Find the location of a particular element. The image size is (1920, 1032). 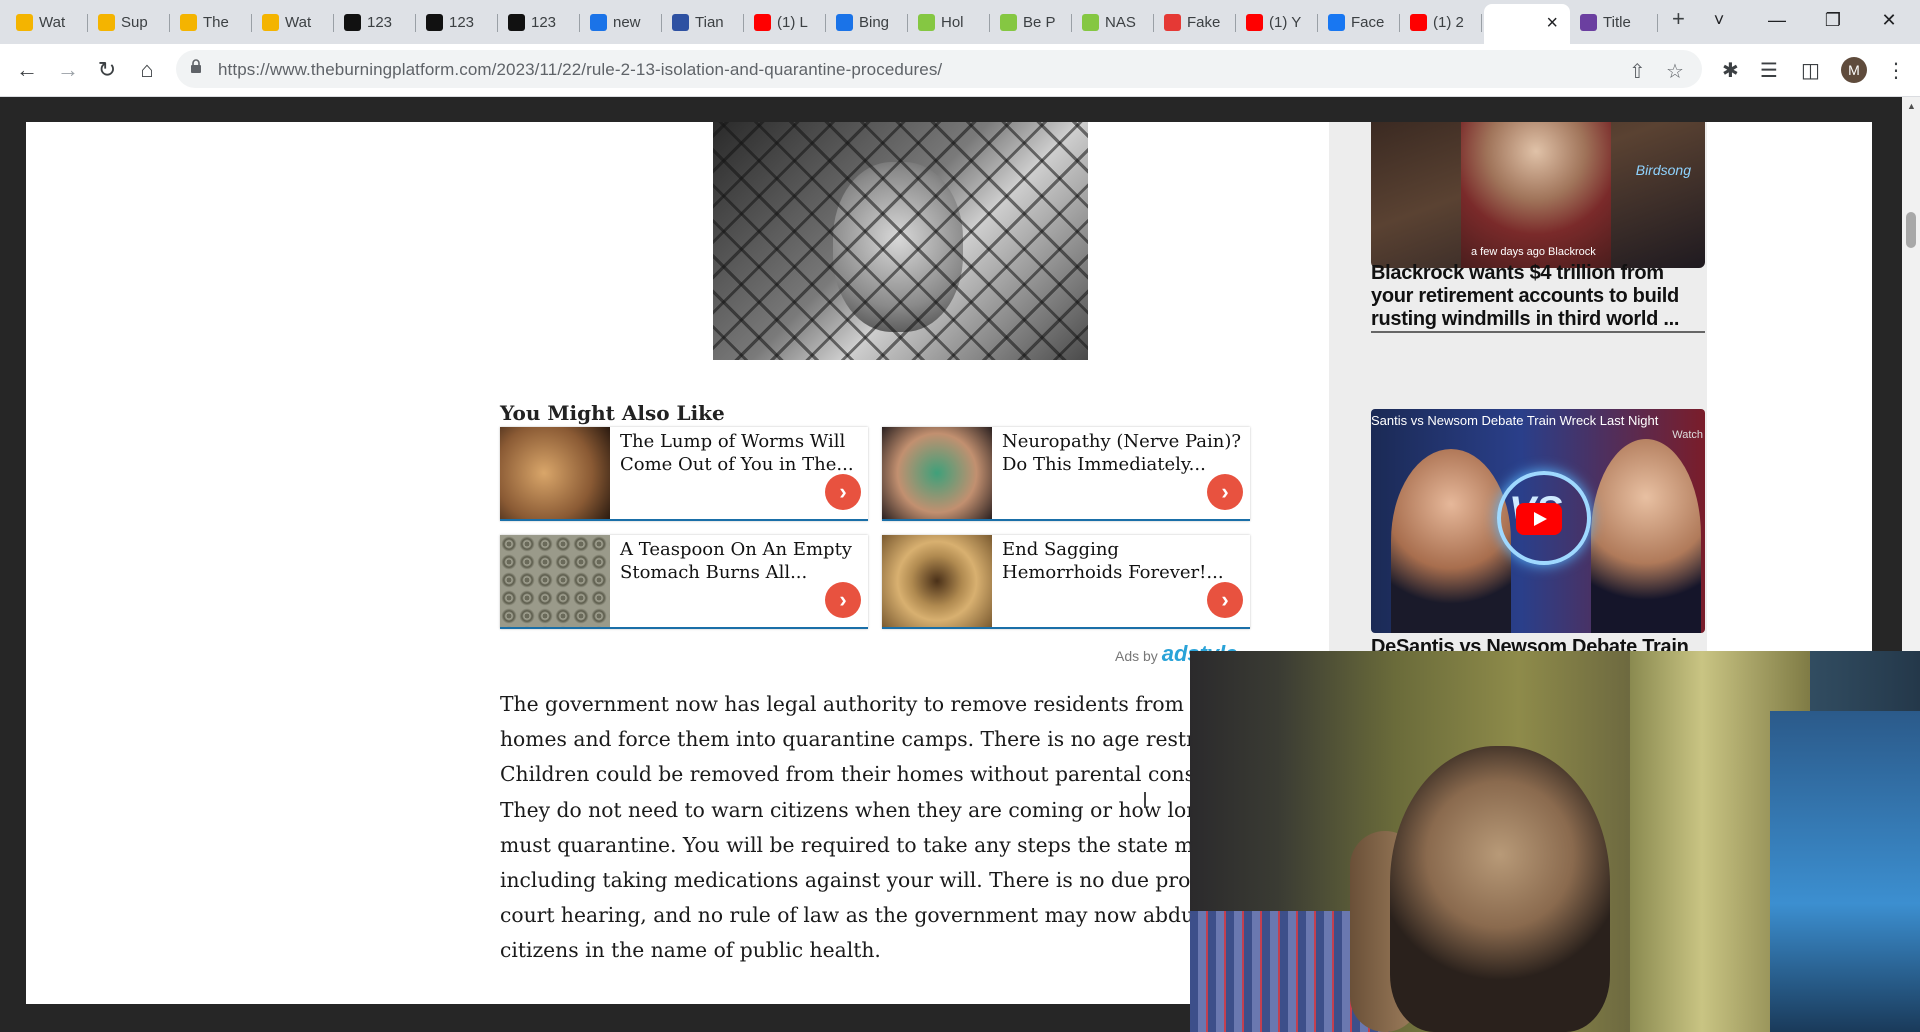

tab-9: (1) L is located at coordinates (786, 22).